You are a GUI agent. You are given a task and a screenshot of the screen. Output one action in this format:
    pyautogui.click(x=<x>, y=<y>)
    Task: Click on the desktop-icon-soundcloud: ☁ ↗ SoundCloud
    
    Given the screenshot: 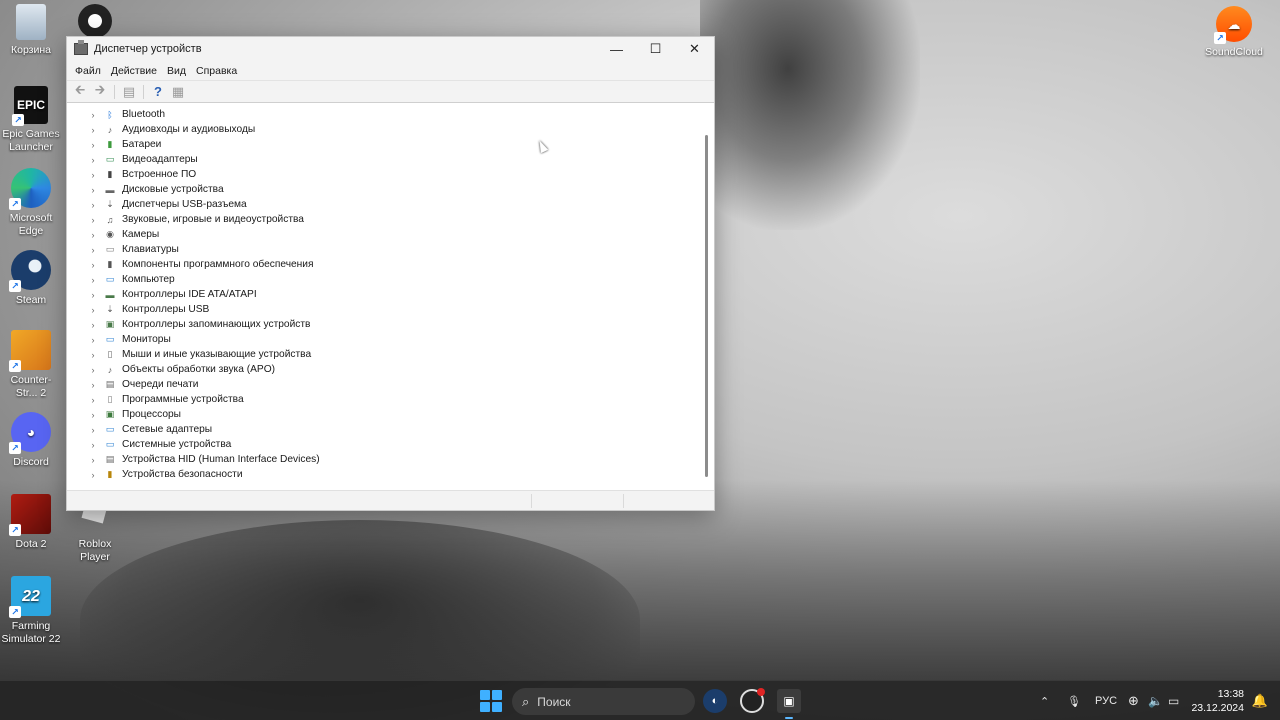 What is the action you would take?
    pyautogui.click(x=1234, y=32)
    